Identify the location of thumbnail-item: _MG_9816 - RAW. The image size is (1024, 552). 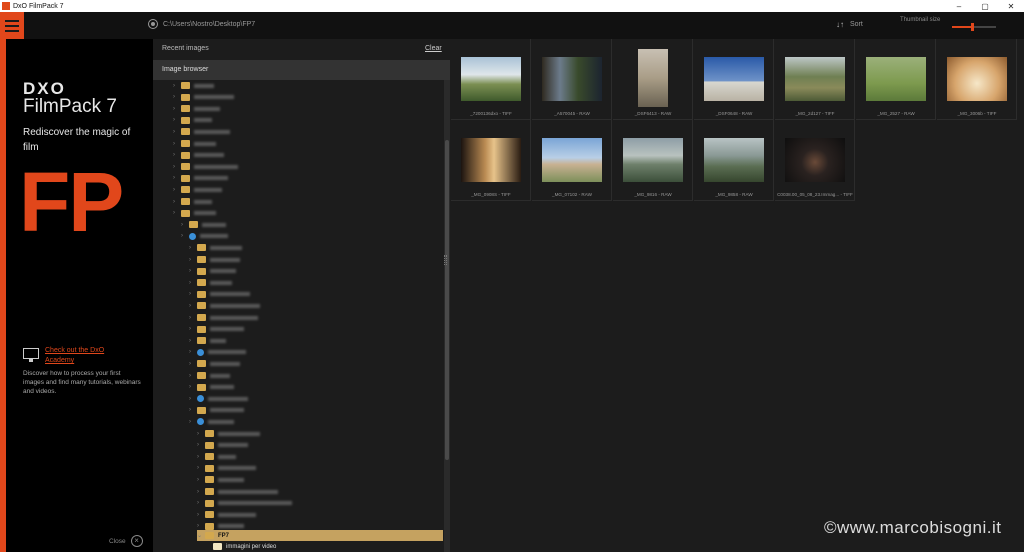
(653, 160).